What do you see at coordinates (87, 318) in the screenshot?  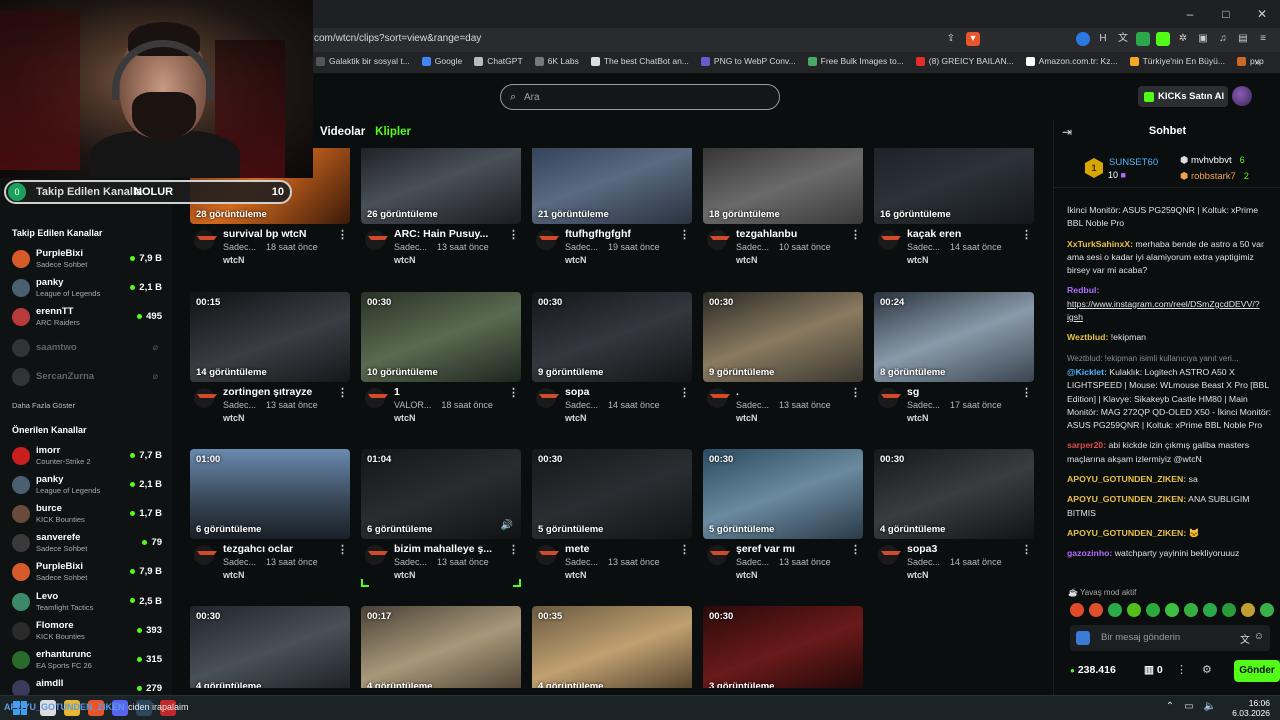 I see `sidebar-channel-item: erennTT ARC Raiders 495` at bounding box center [87, 318].